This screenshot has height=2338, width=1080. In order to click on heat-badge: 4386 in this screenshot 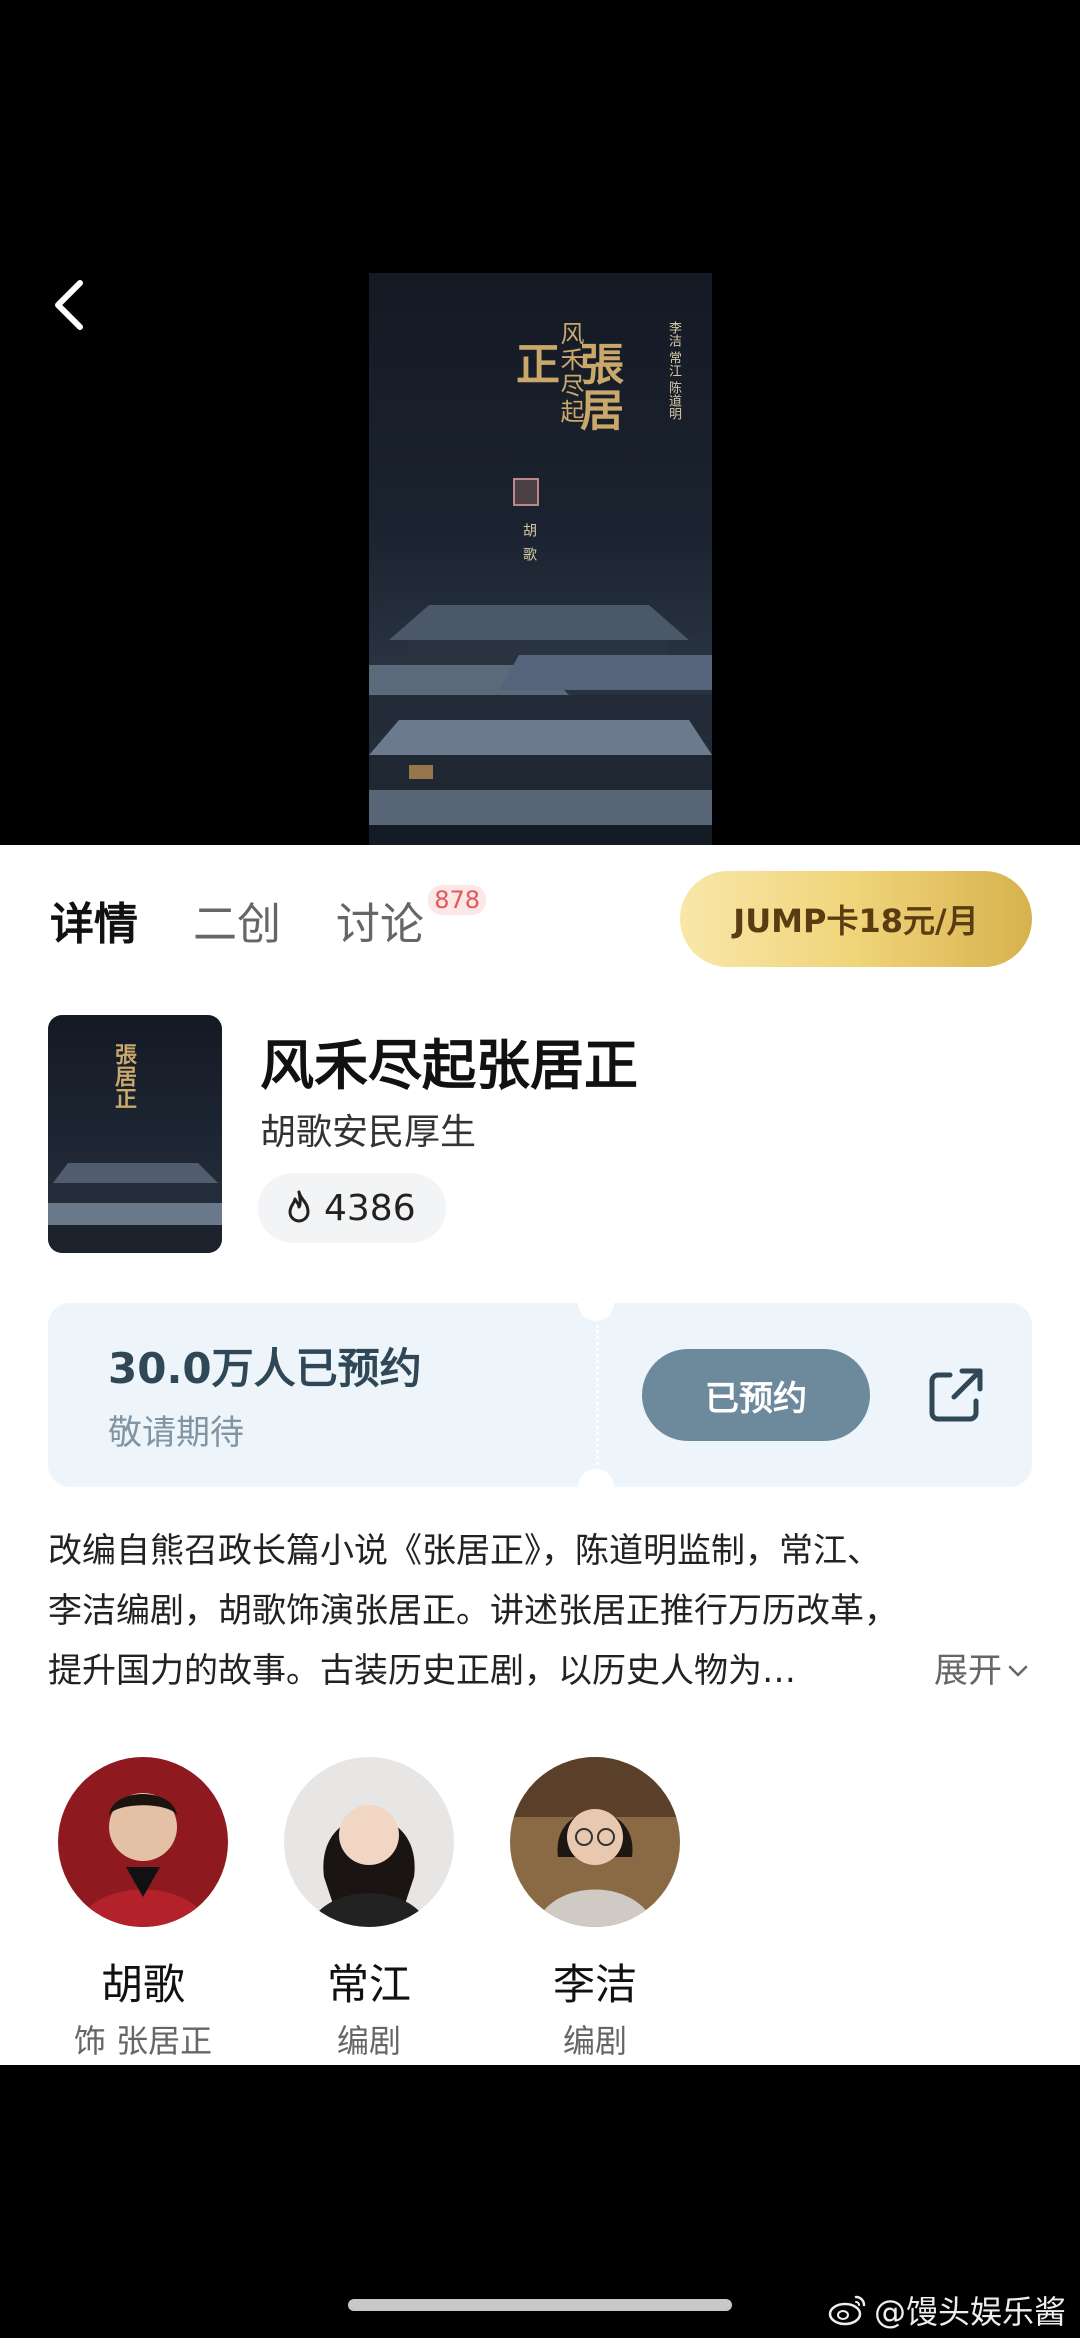, I will do `click(352, 1208)`.